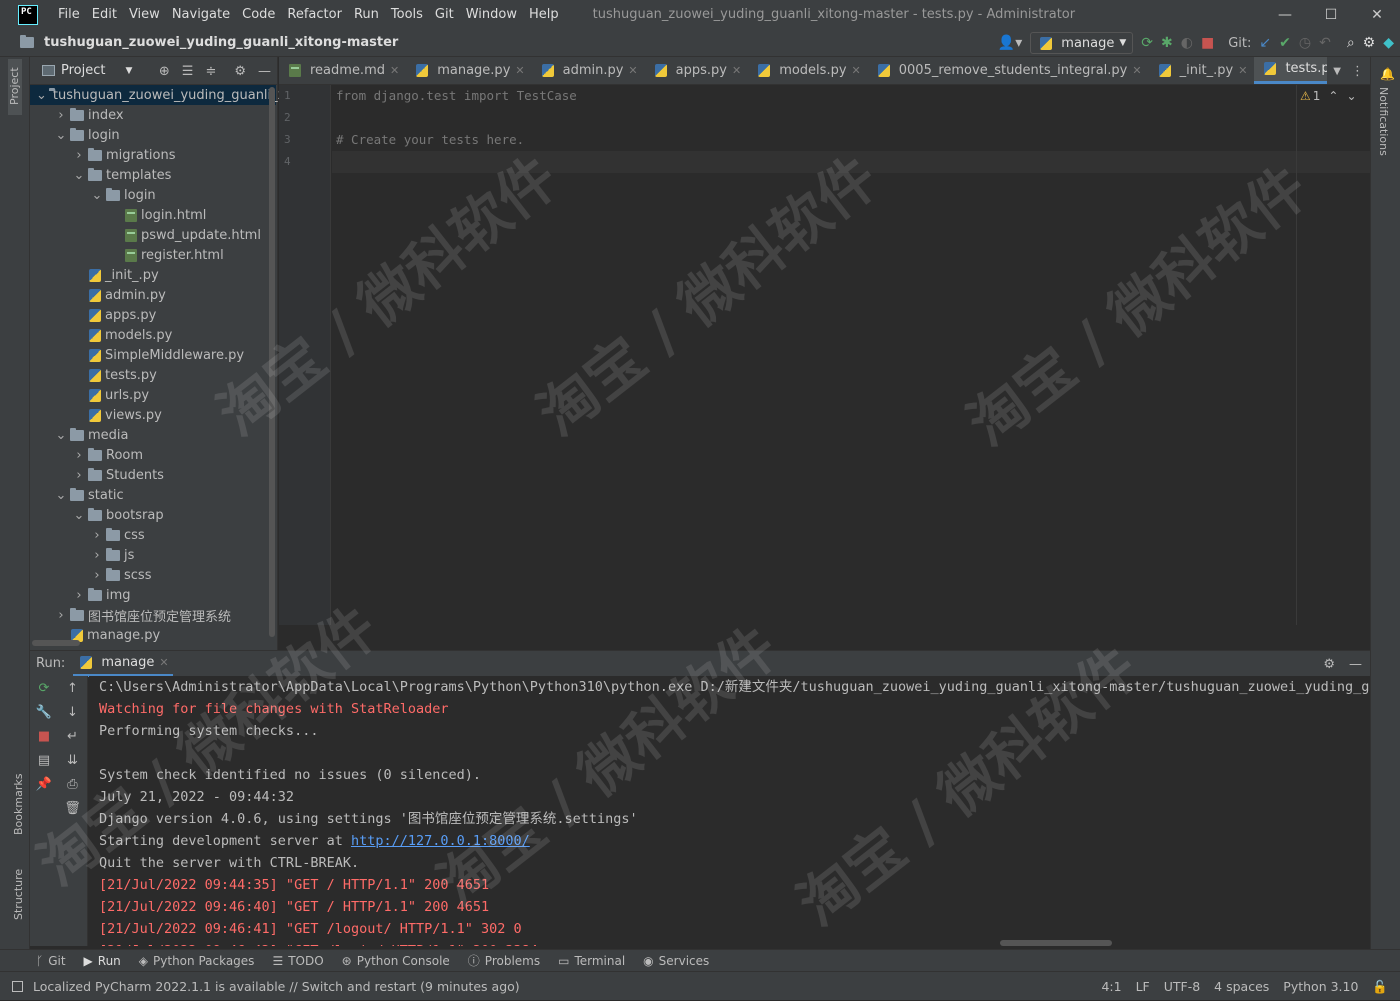 The height and width of the screenshot is (1001, 1400). I want to click on code-line: from django.test import TestCase, so click(851, 96).